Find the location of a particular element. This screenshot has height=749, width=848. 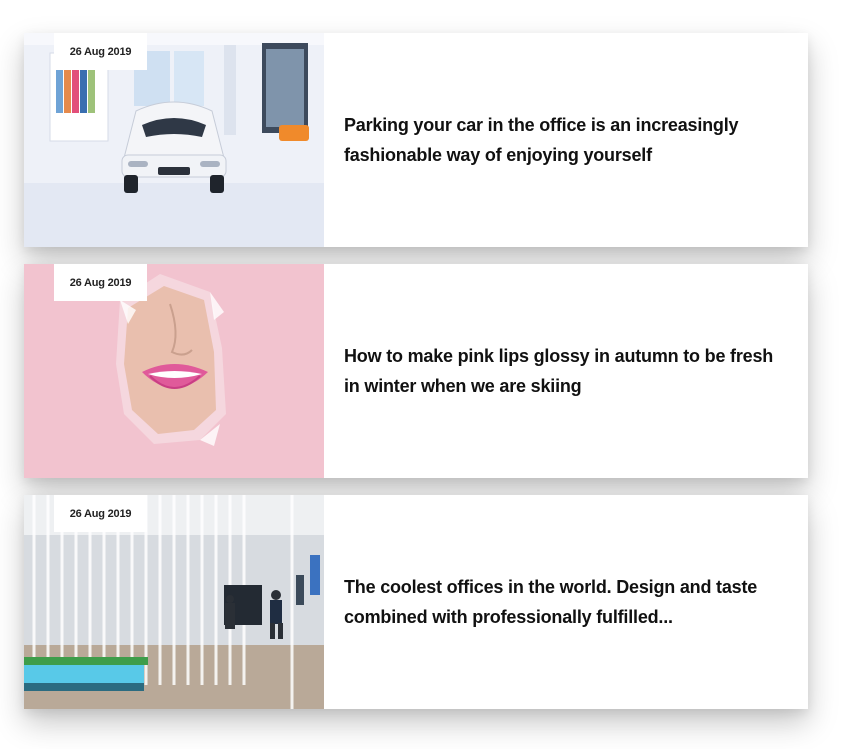

post-image-office-interior: 26 Aug 2019 is located at coordinates (174, 602).